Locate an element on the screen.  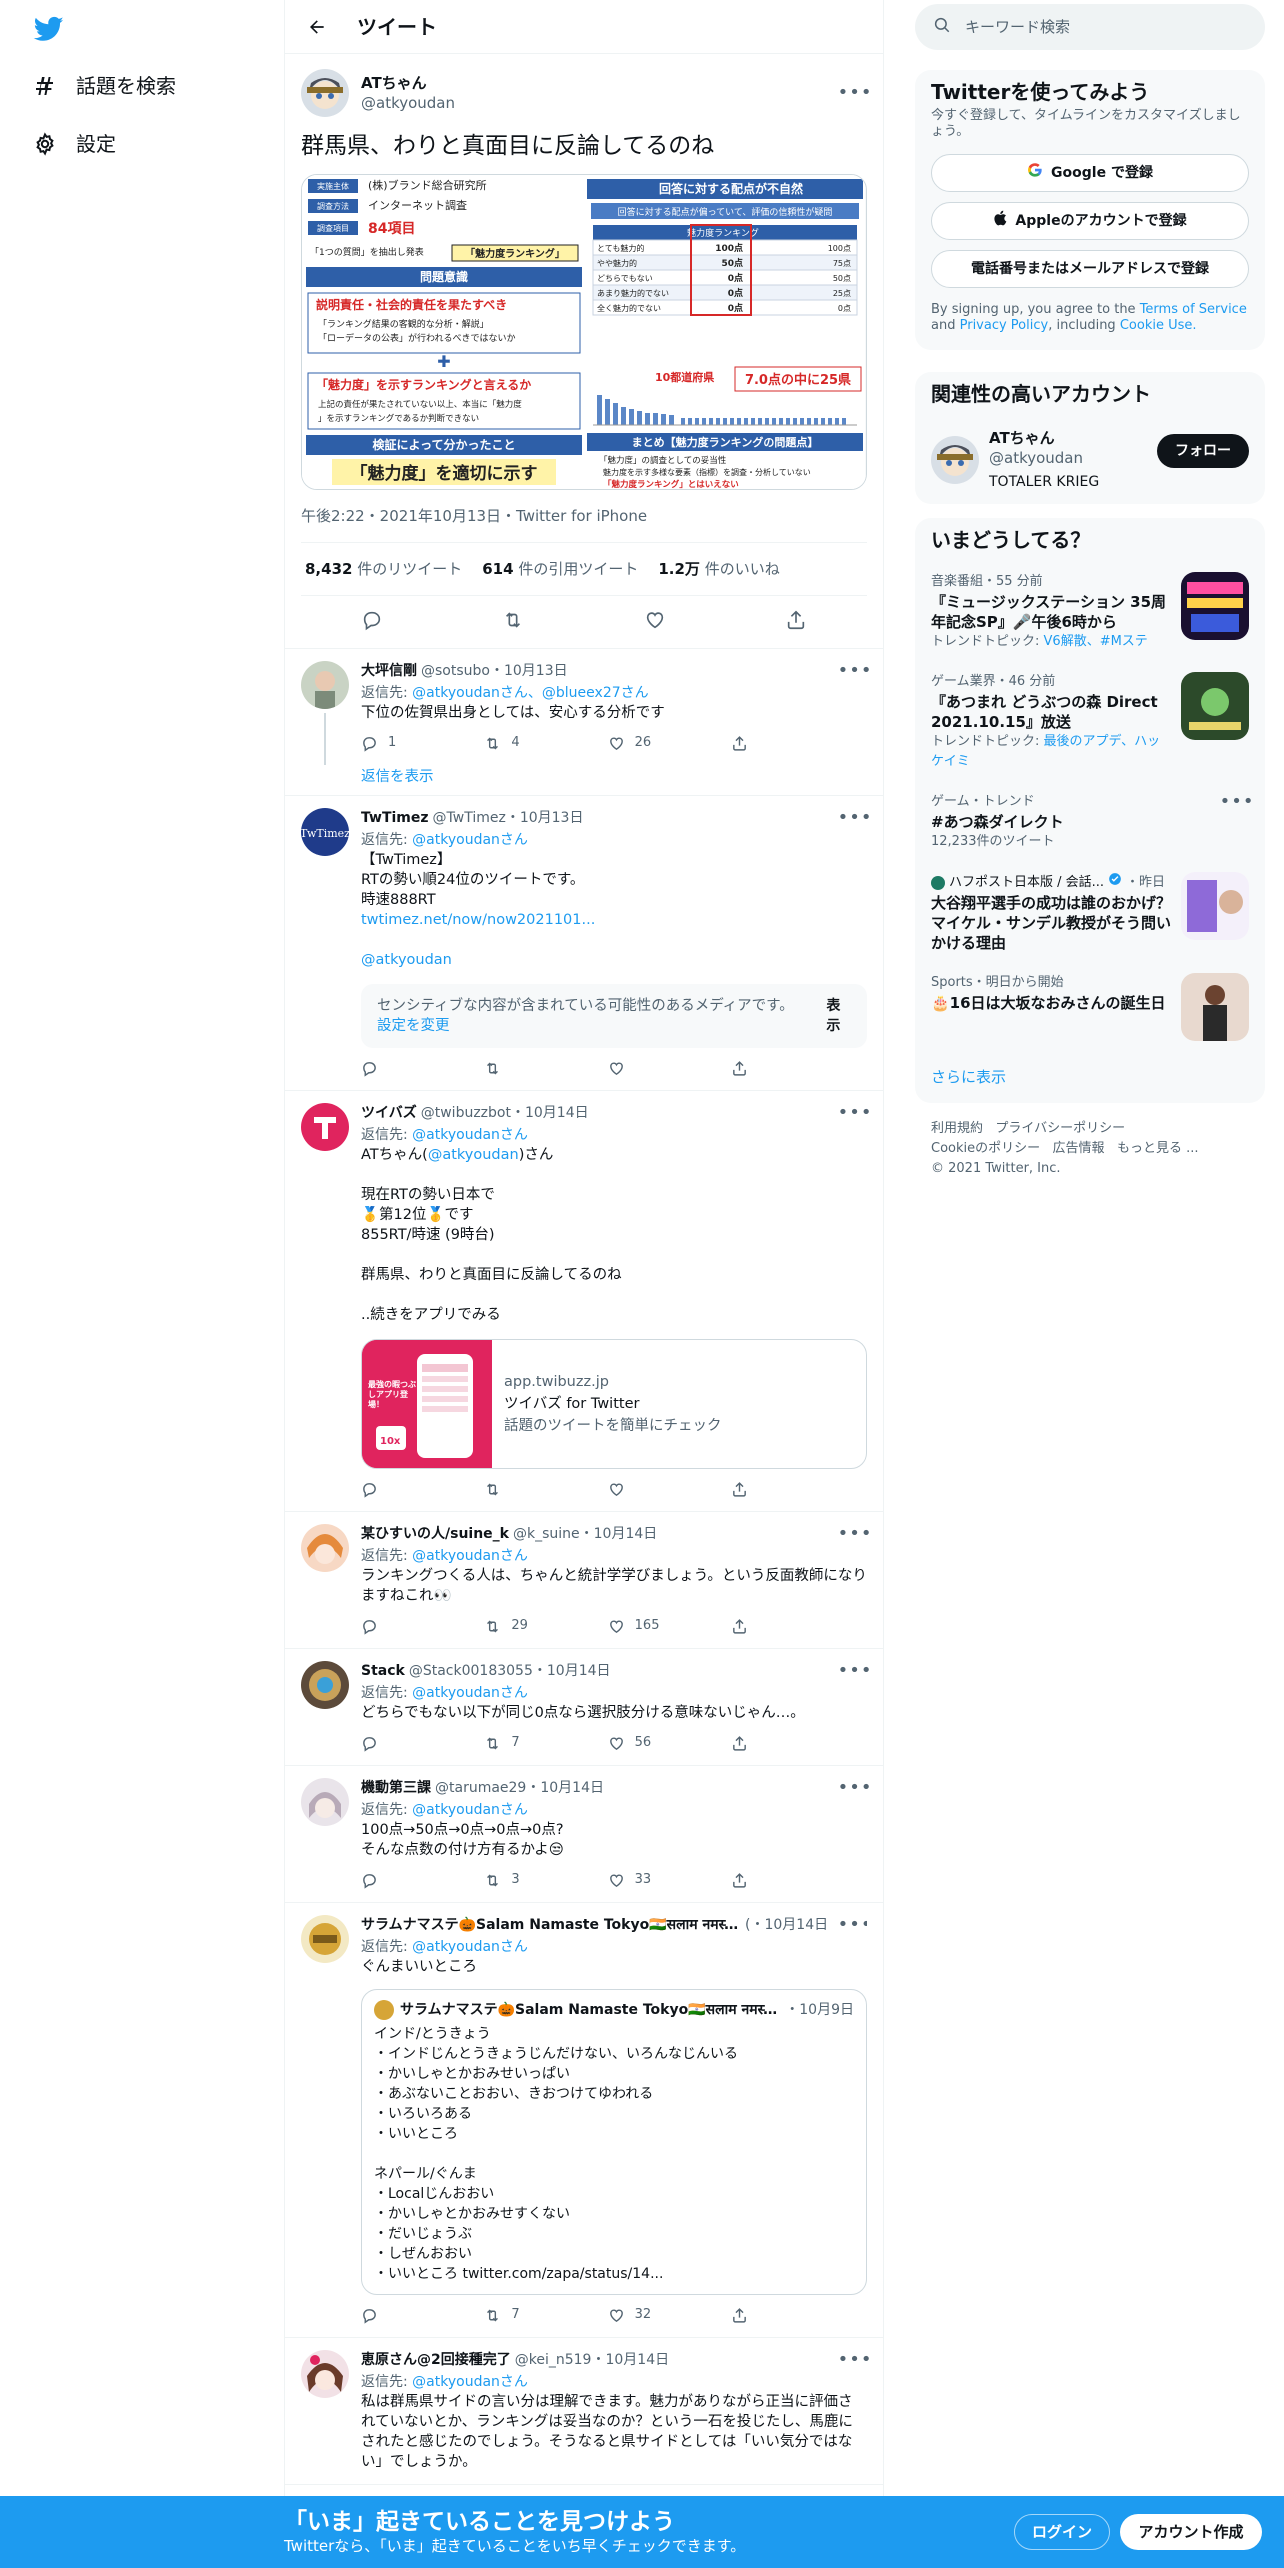
share-icon is located at coordinates (796, 622).